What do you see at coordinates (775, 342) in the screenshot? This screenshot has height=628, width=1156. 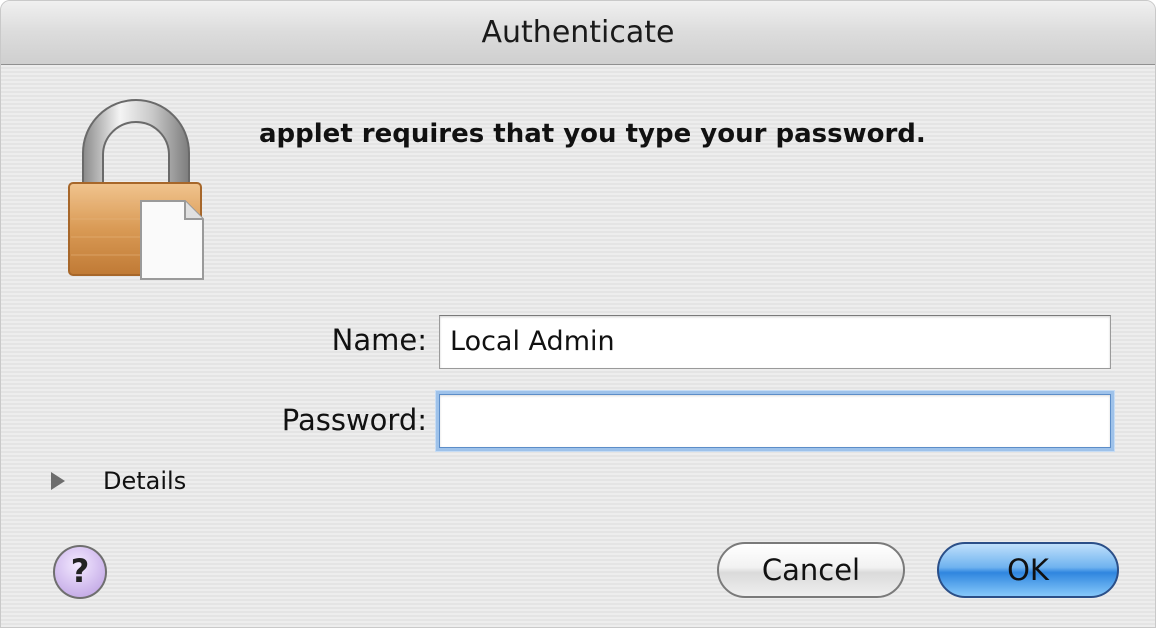 I see `name-field: Local Admin` at bounding box center [775, 342].